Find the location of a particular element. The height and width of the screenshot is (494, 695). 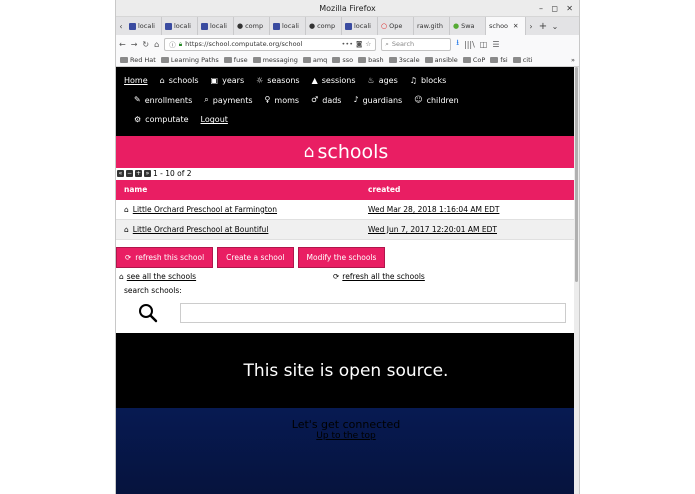

refresh-this-school-button: ⟳ refresh this school is located at coordinates (165, 257).